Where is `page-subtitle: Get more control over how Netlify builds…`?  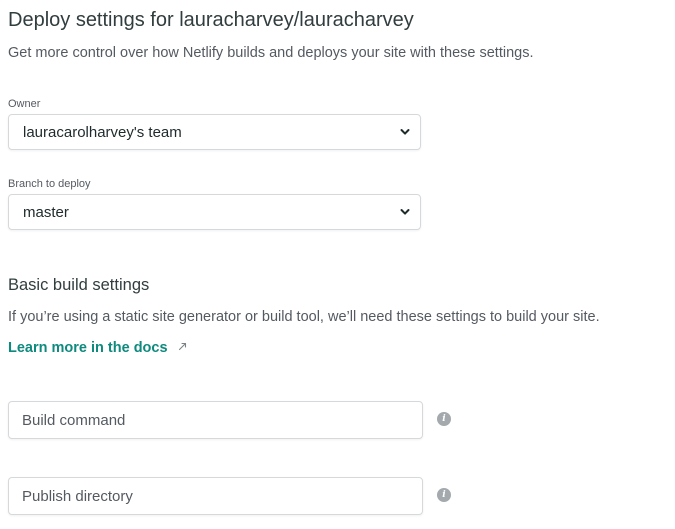 page-subtitle: Get more control over how Netlify builds… is located at coordinates (271, 53).